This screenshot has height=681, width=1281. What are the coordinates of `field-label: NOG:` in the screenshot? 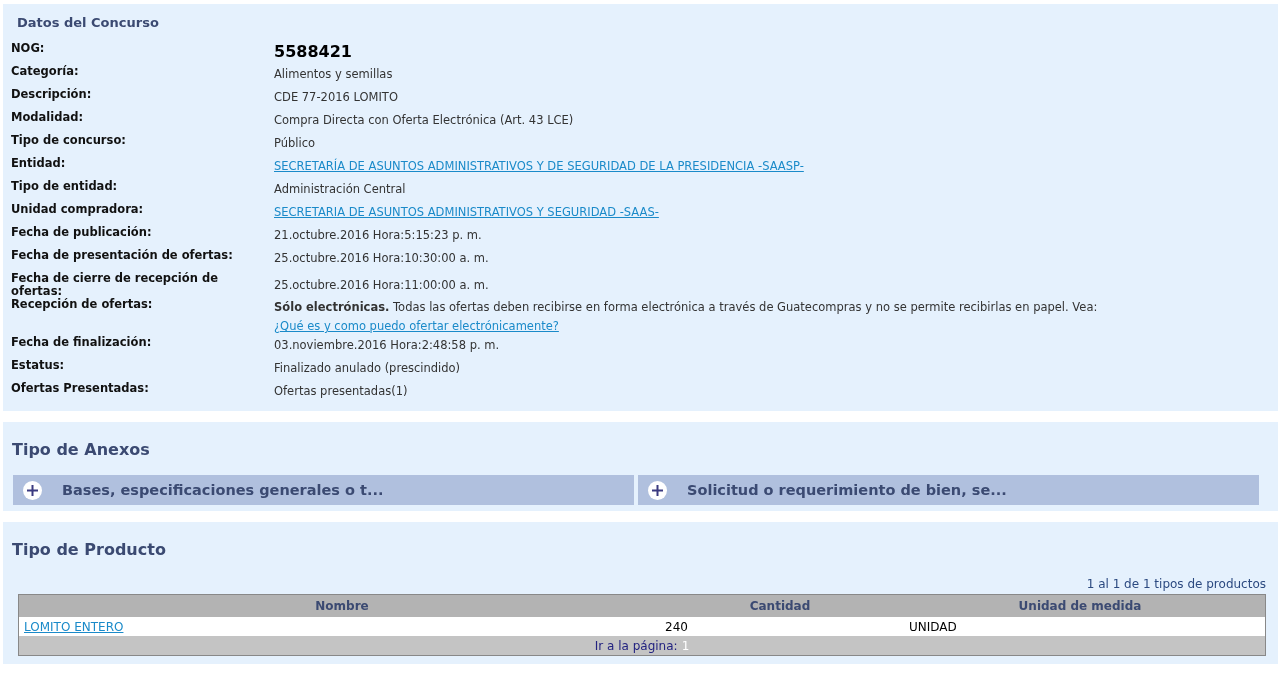 It's located at (28, 48).